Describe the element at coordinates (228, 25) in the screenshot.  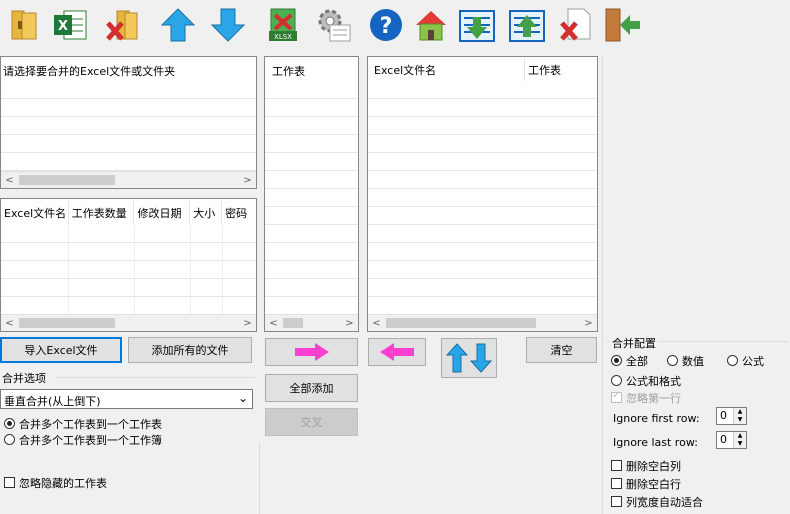
I see `move-down-icon` at that location.